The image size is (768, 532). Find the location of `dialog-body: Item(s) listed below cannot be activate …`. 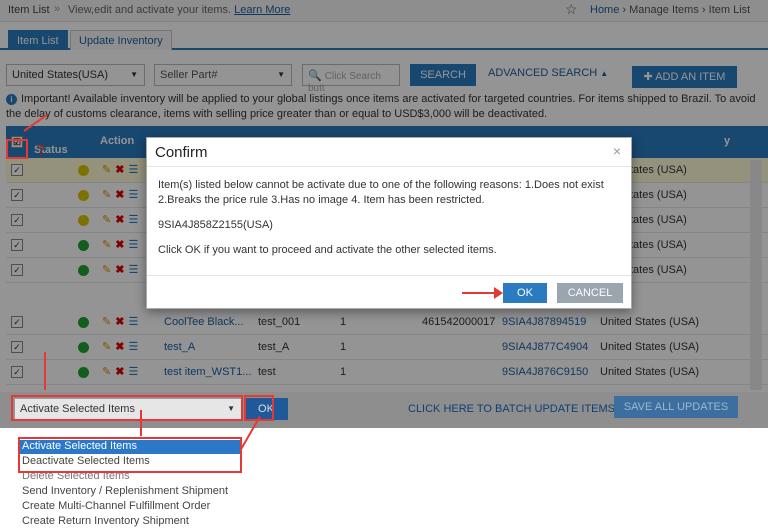

dialog-body: Item(s) listed below cannot be activate … is located at coordinates (388, 223).